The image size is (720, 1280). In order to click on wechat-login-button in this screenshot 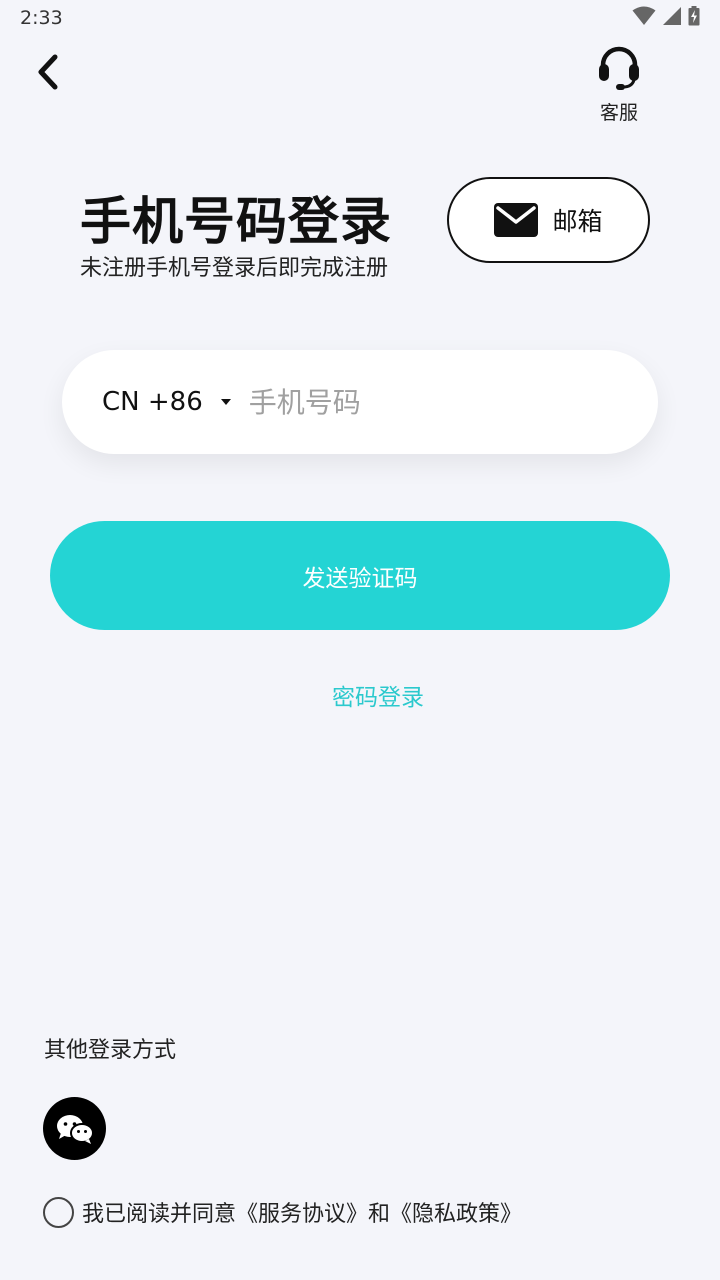, I will do `click(74, 1128)`.